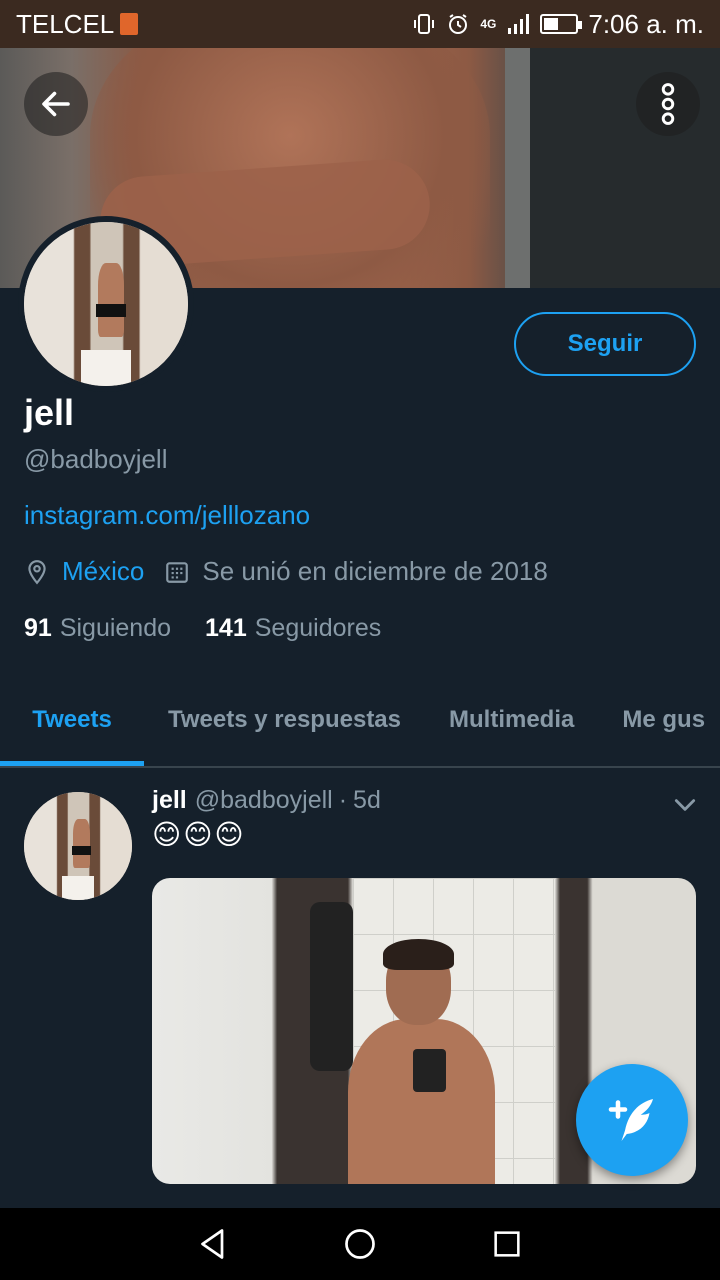 This screenshot has width=720, height=1280. I want to click on follow-stats: 91 Siguiendo 141 Seguidores, so click(219, 628).